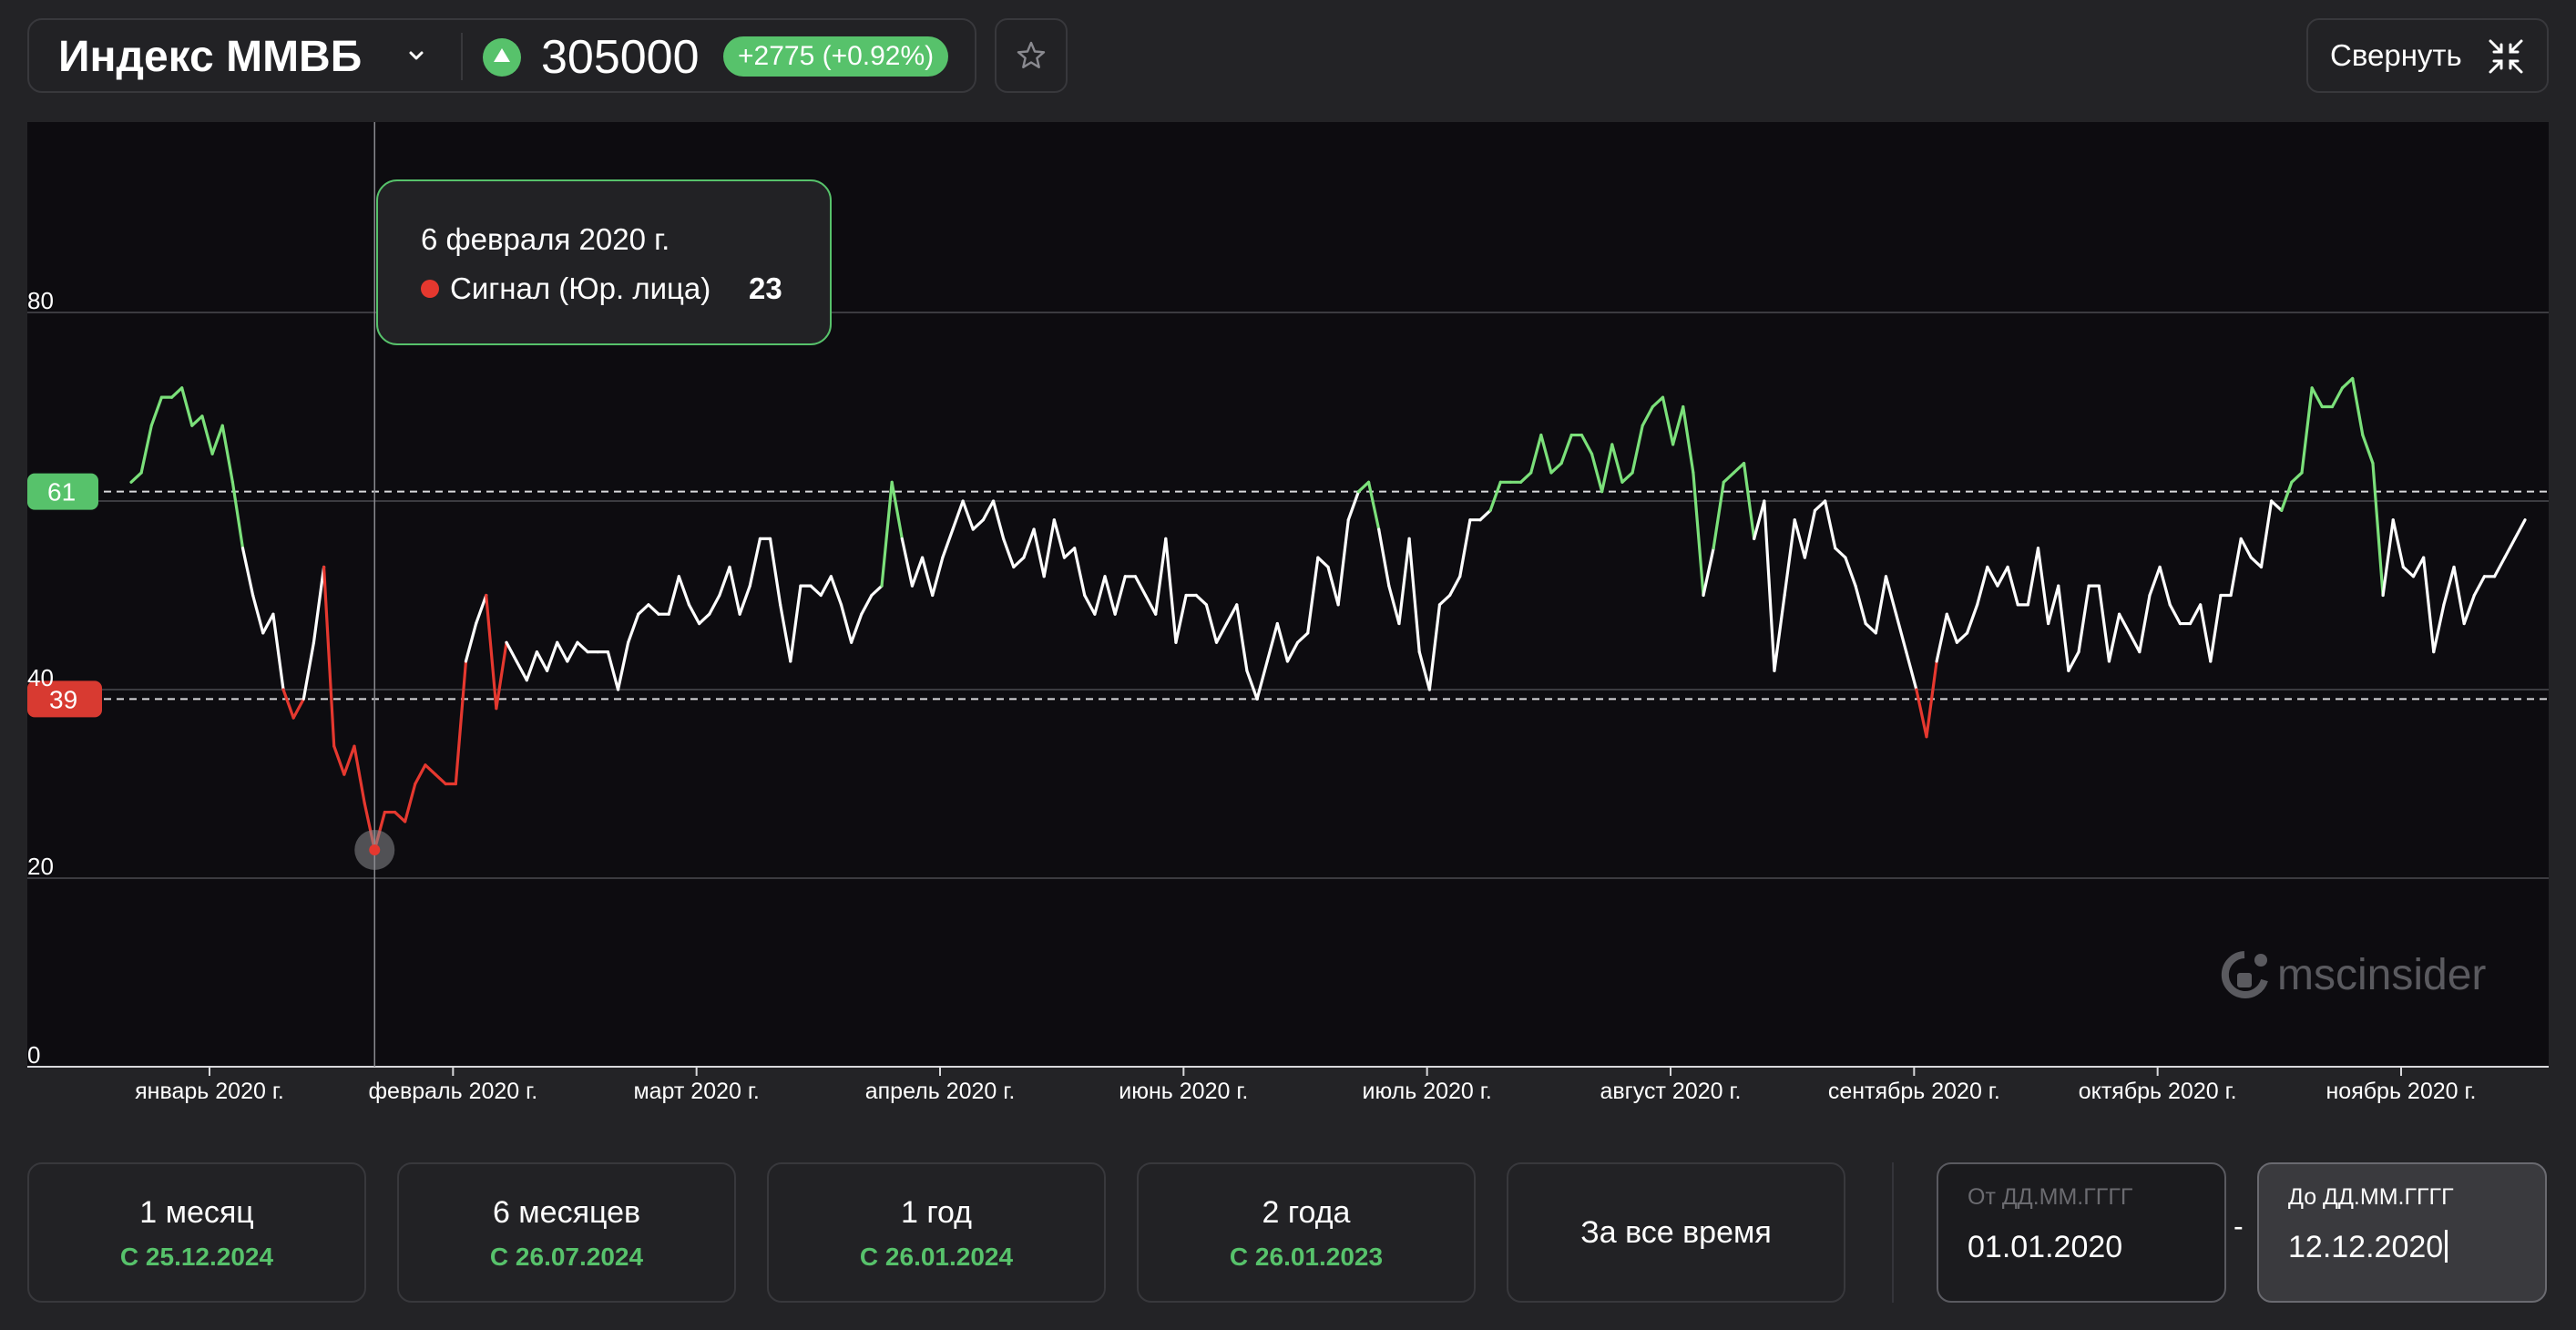 The height and width of the screenshot is (1330, 2576). What do you see at coordinates (416, 55) in the screenshot?
I see `chevron-down-icon` at bounding box center [416, 55].